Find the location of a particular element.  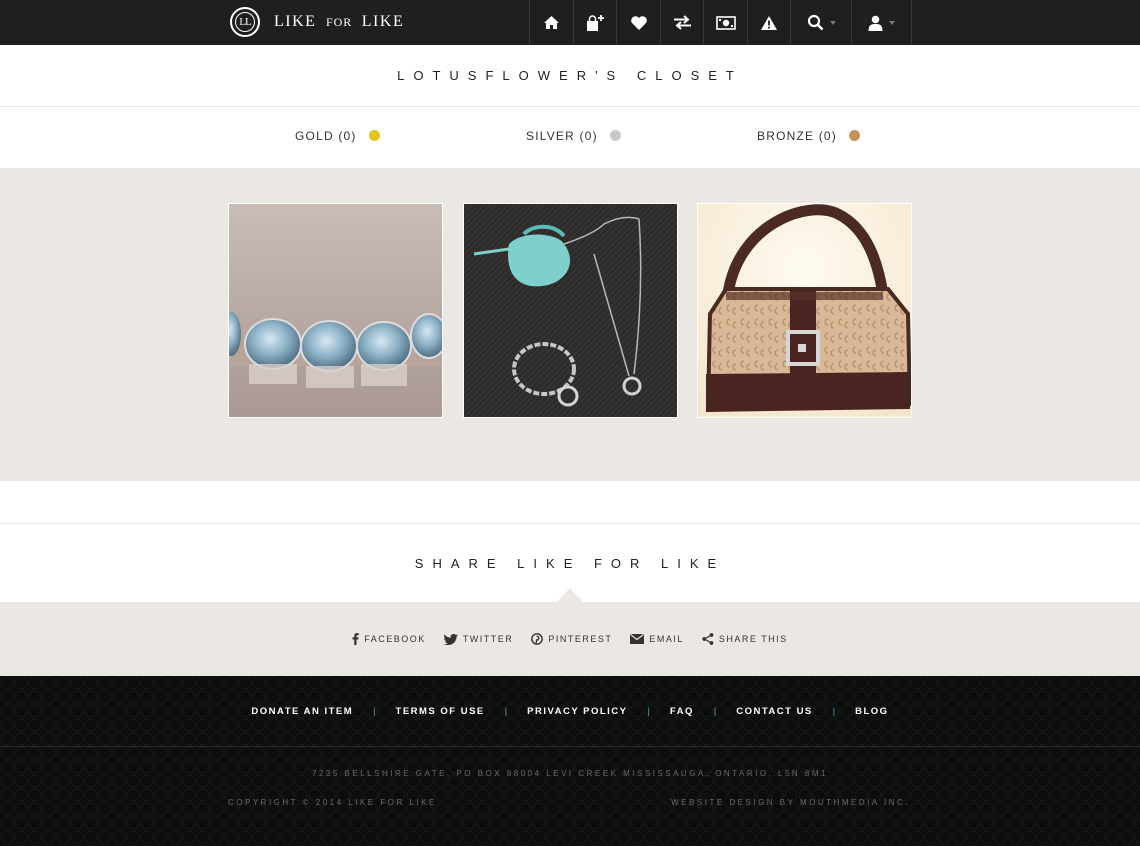

page-title: LOTUSFLOWER'S CLOSET is located at coordinates (570, 75).